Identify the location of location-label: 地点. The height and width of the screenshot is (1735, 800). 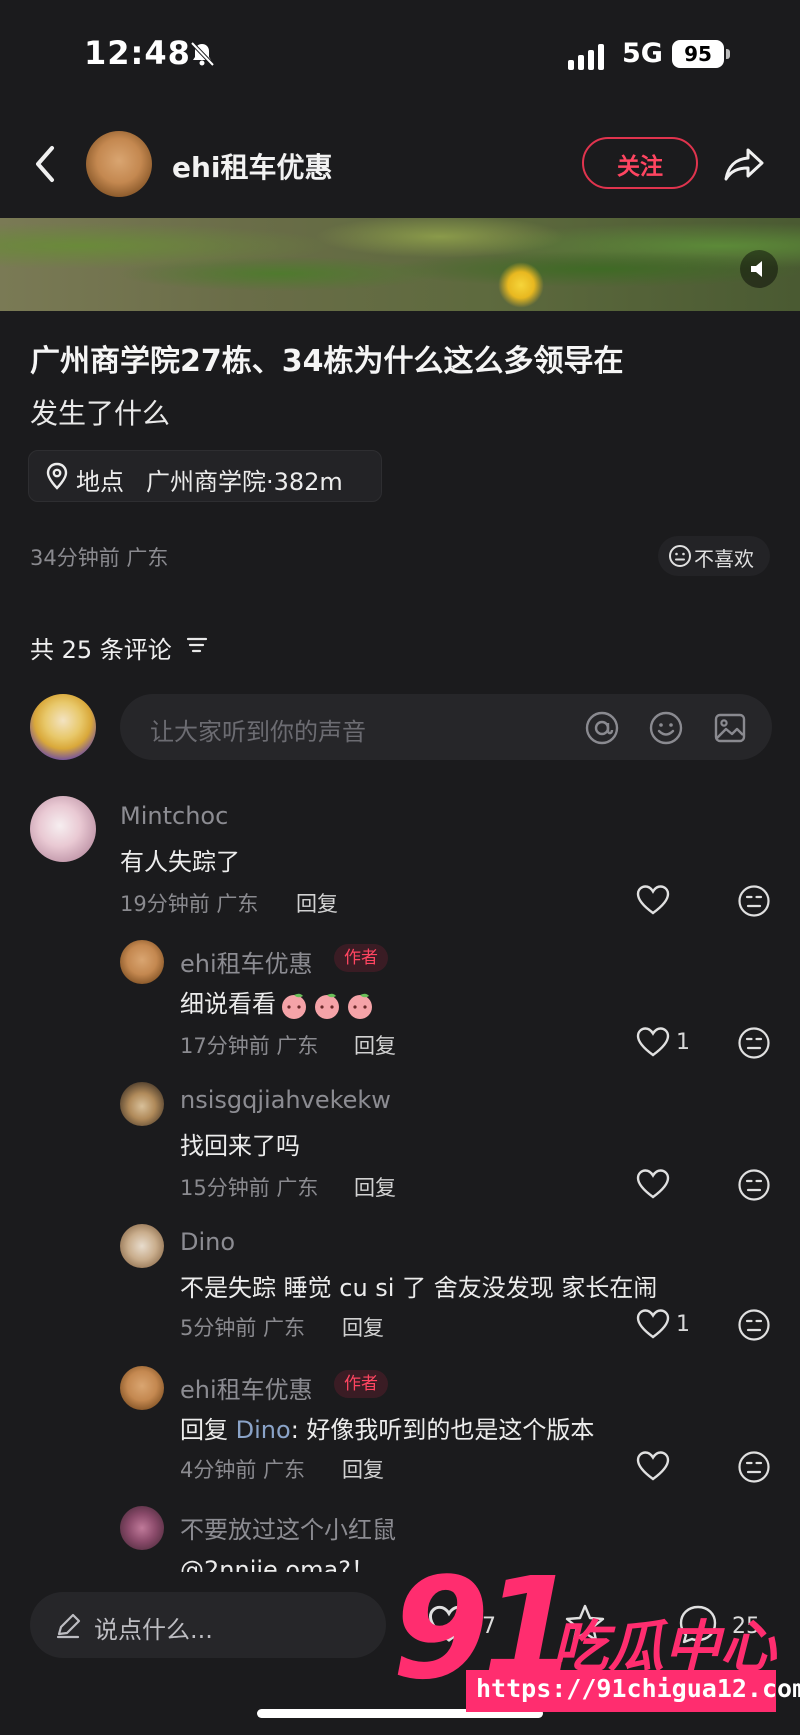
(100, 482).